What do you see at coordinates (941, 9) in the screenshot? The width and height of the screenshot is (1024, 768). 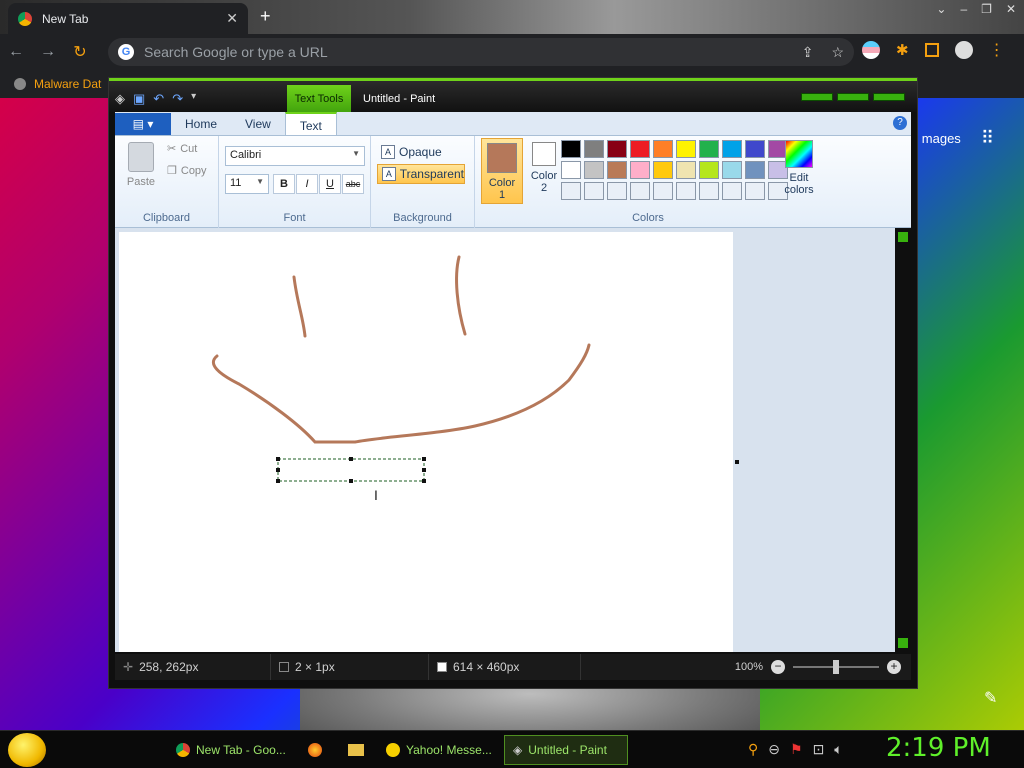 I see `chevron-down-icon: ⌄` at bounding box center [941, 9].